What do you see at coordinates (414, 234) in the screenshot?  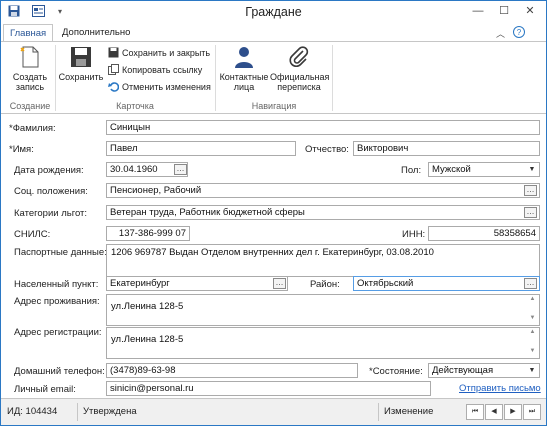 I see `inn-label: ИНН:` at bounding box center [414, 234].